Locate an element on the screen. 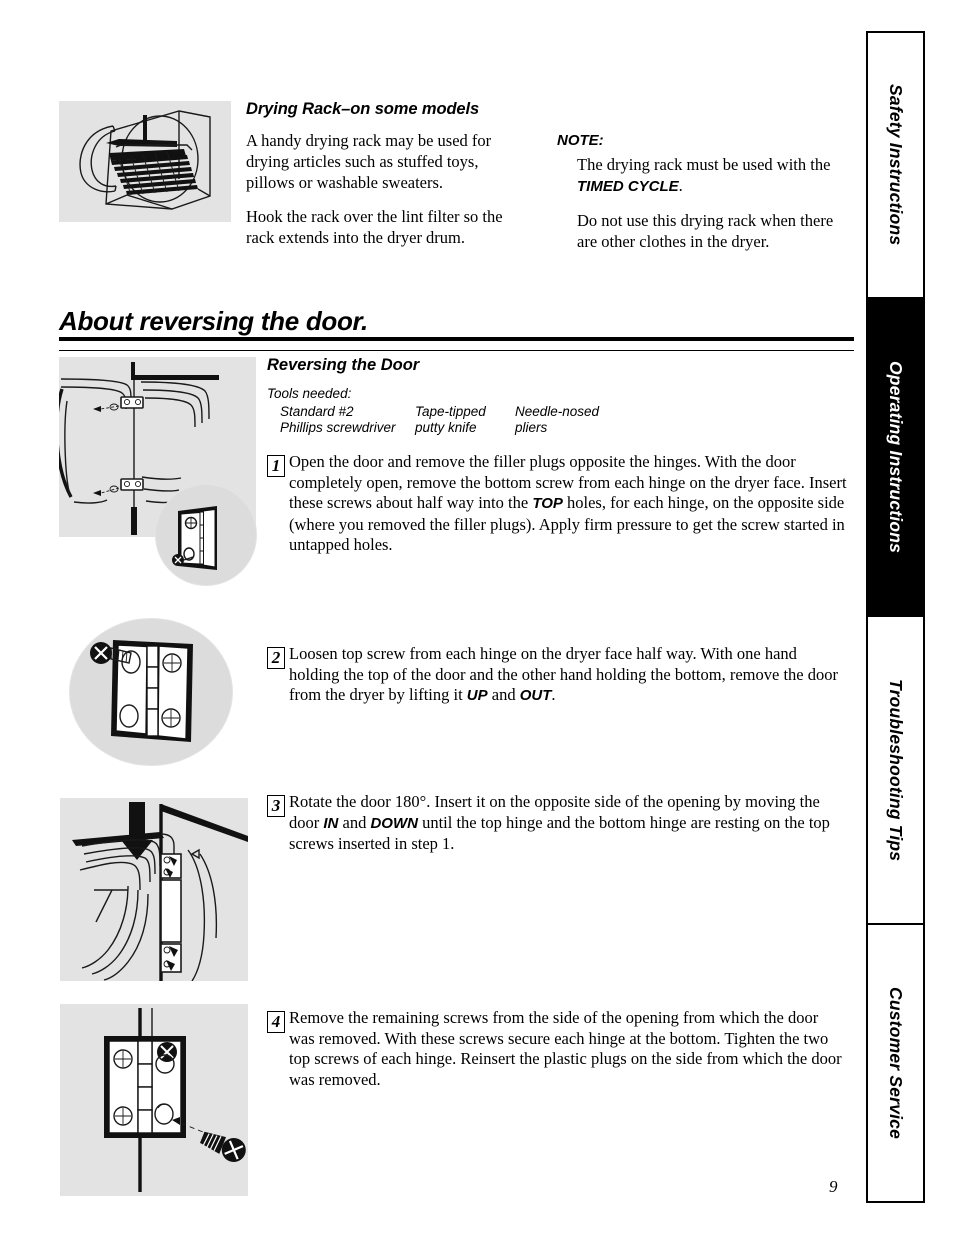  note-item-1-text: The drying rack must be used with the is located at coordinates (704, 164).